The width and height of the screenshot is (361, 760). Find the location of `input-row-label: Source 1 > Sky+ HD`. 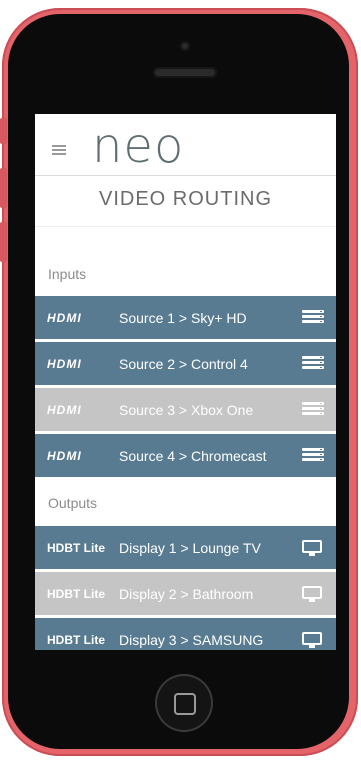

input-row-label: Source 1 > Sky+ HD is located at coordinates (183, 317).